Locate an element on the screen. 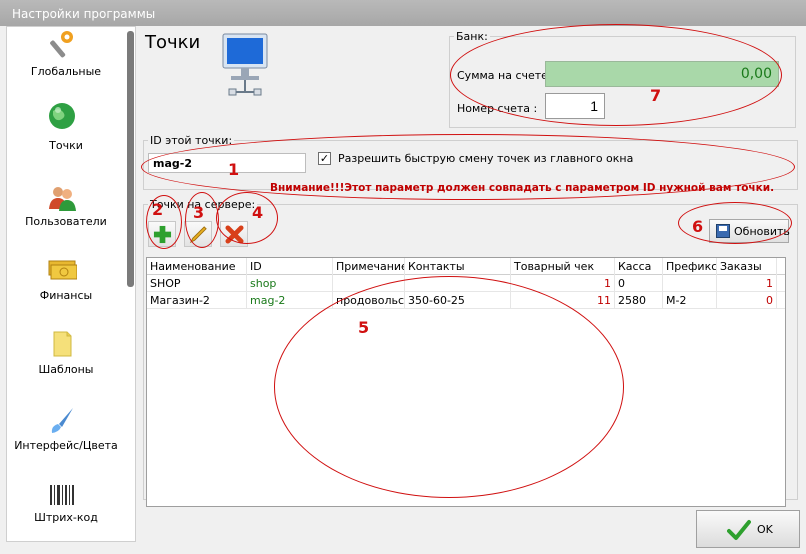 The height and width of the screenshot is (554, 806). sidebar-item-interface: Интерфейс/Цвета is located at coordinates (66, 440).